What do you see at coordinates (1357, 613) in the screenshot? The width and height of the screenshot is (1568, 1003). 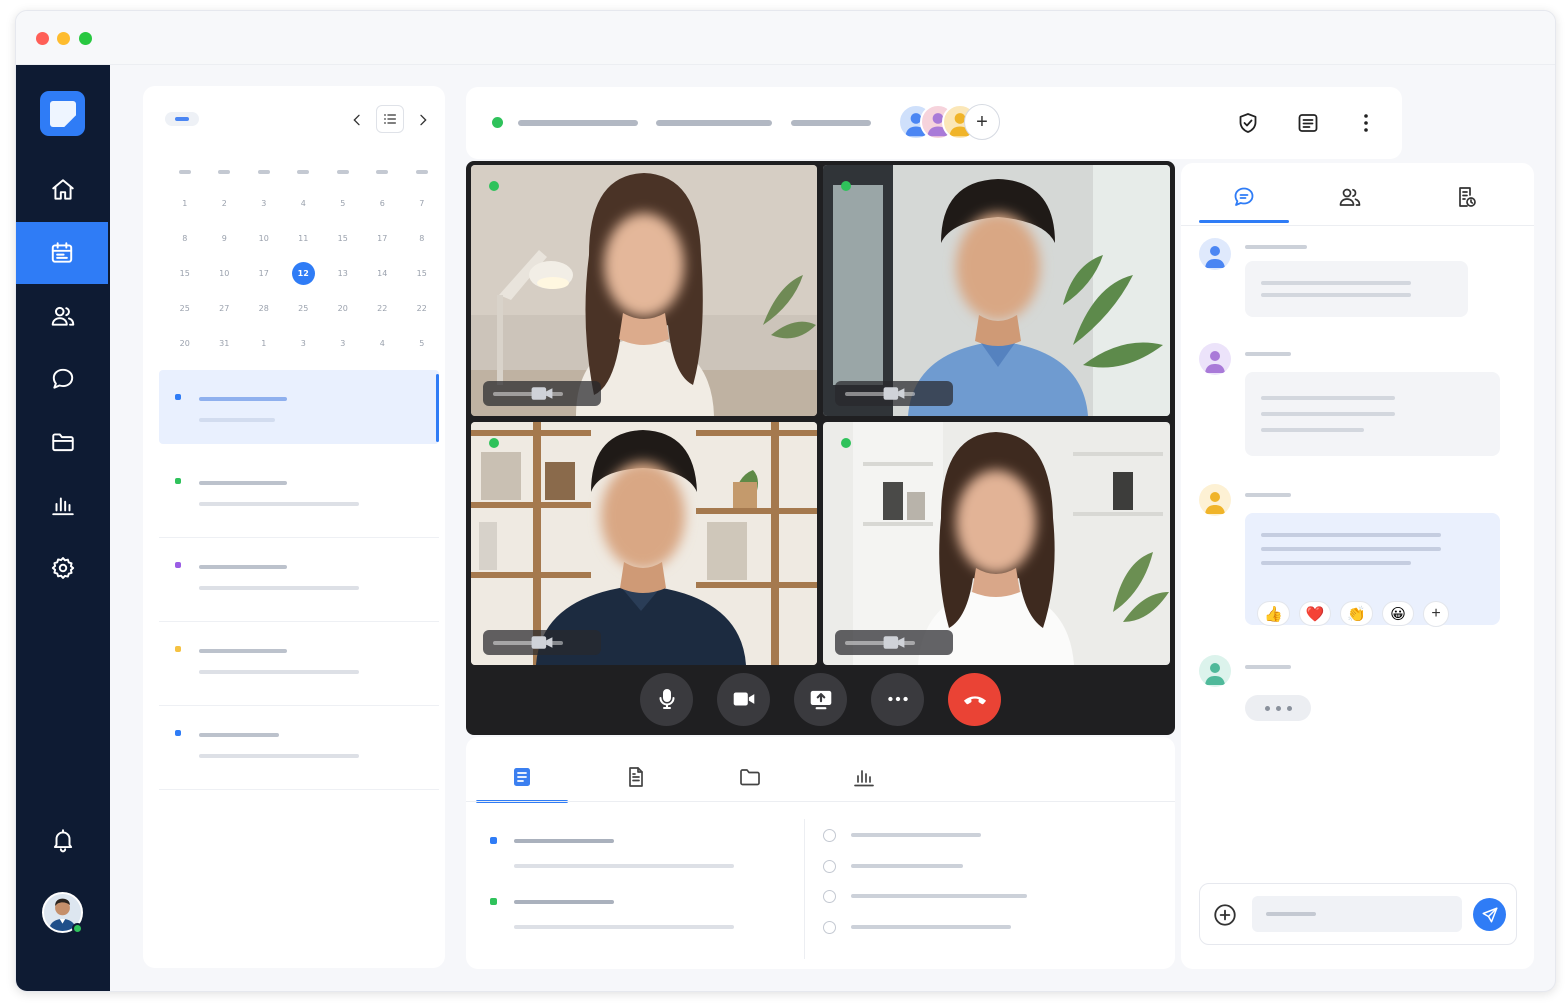 I see `reaction-clap: 👏` at bounding box center [1357, 613].